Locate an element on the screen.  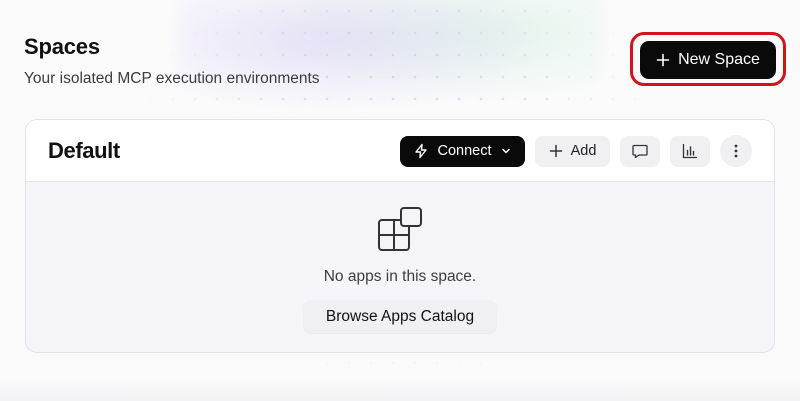
empty-state-message: No apps in this space. is located at coordinates (400, 276).